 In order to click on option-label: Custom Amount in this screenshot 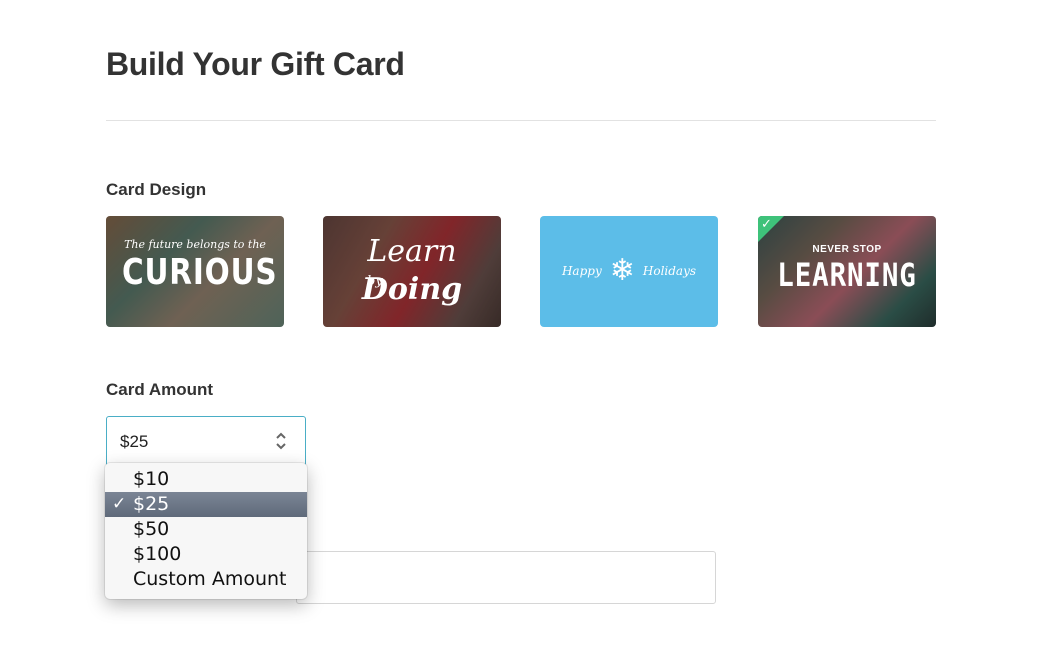, I will do `click(210, 579)`.